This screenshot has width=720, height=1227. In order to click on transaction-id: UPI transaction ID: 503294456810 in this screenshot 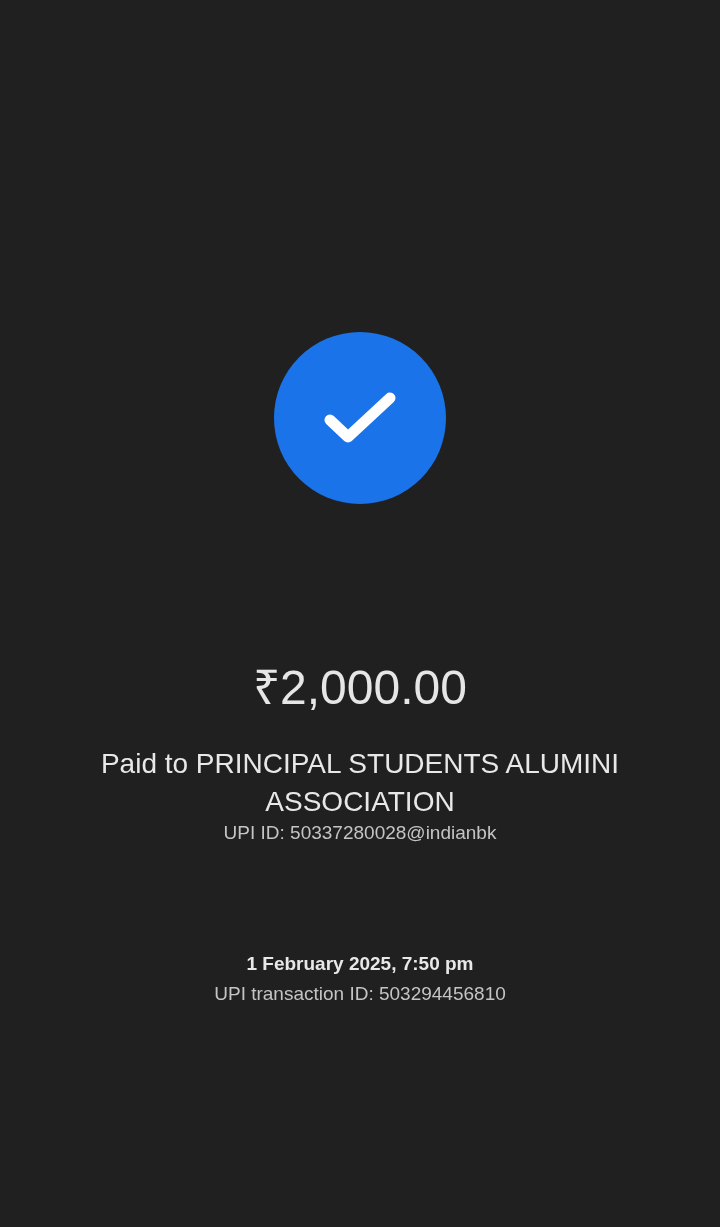, I will do `click(360, 994)`.